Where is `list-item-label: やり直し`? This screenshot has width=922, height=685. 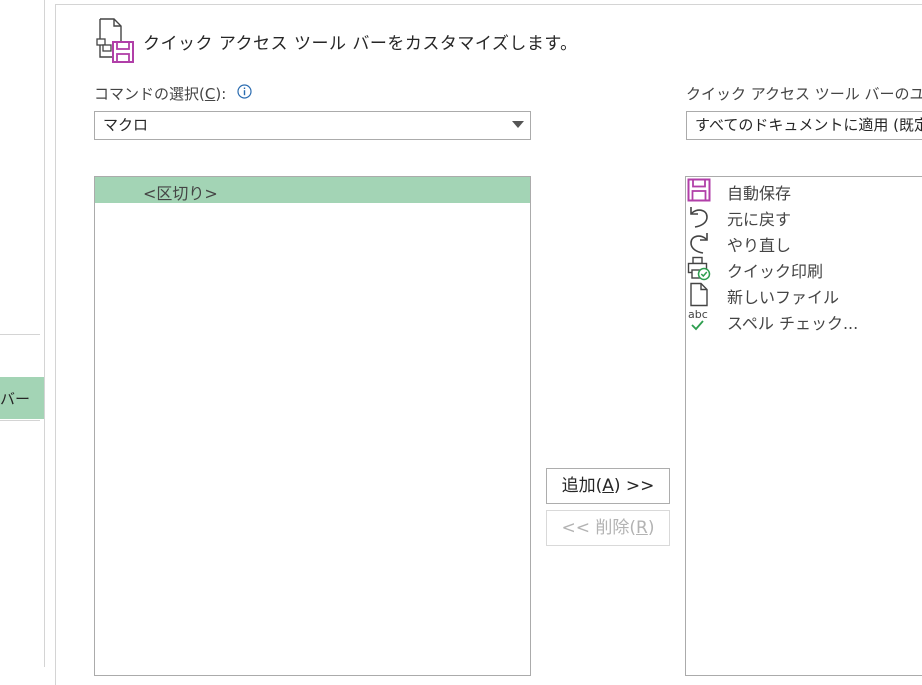 list-item-label: やり直し is located at coordinates (759, 245).